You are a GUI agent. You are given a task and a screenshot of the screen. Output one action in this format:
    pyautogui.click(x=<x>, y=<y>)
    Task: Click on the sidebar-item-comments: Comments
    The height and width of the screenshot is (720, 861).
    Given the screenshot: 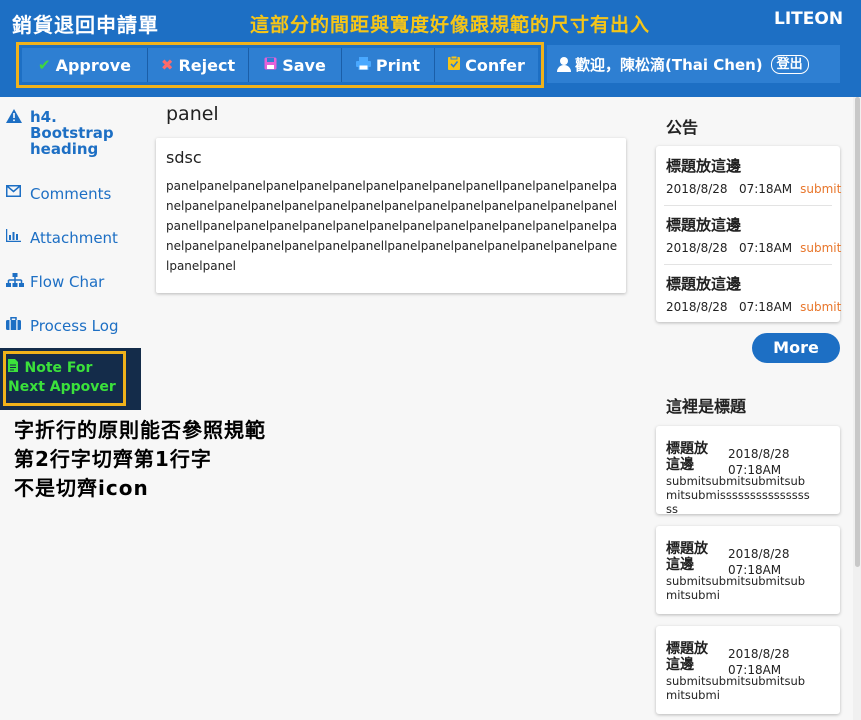 What is the action you would take?
    pyautogui.click(x=58, y=194)
    